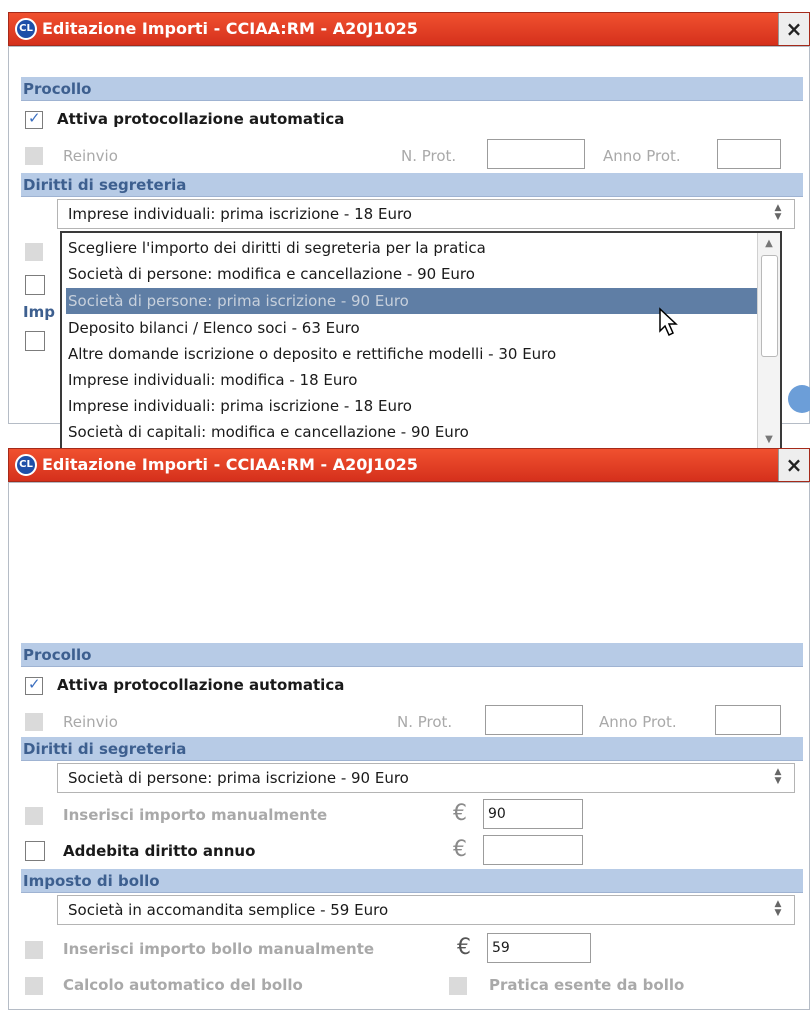 The image size is (810, 1010). What do you see at coordinates (533, 814) in the screenshot?
I see `manual-diritti-input: 90` at bounding box center [533, 814].